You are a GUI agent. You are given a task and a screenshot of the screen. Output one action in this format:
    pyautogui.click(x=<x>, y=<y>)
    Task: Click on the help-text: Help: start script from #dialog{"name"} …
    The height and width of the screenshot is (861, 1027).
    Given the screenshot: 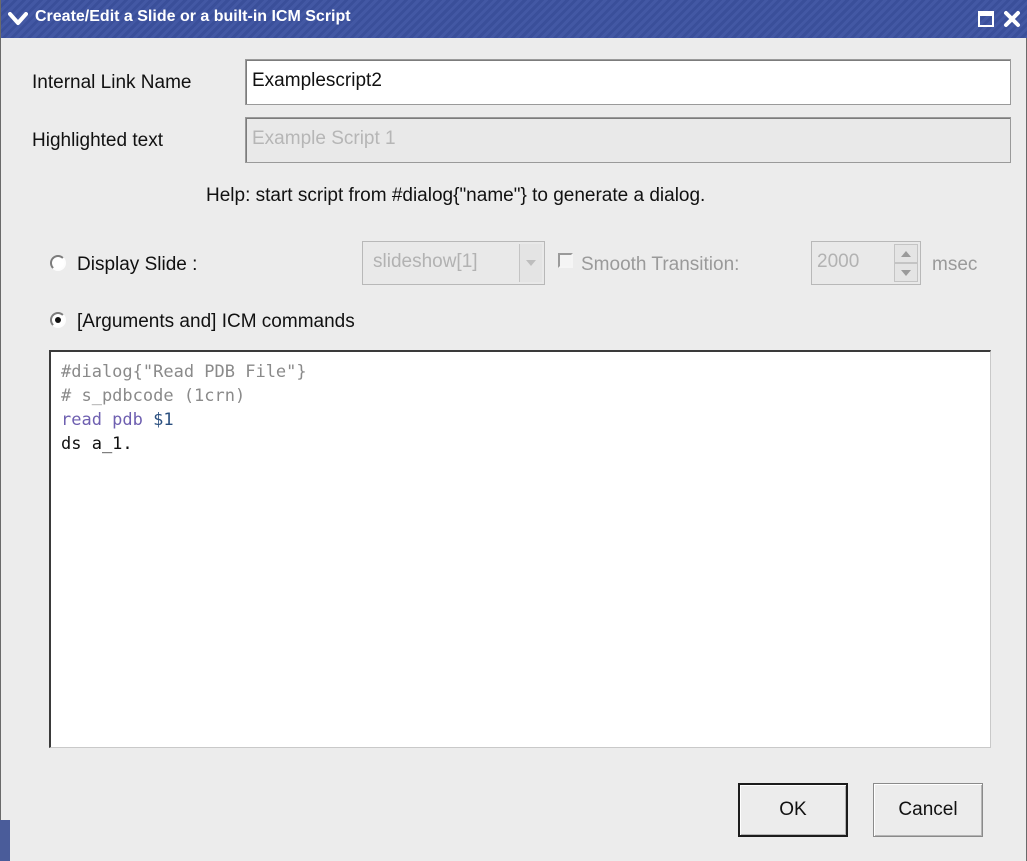 What is the action you would take?
    pyautogui.click(x=456, y=195)
    